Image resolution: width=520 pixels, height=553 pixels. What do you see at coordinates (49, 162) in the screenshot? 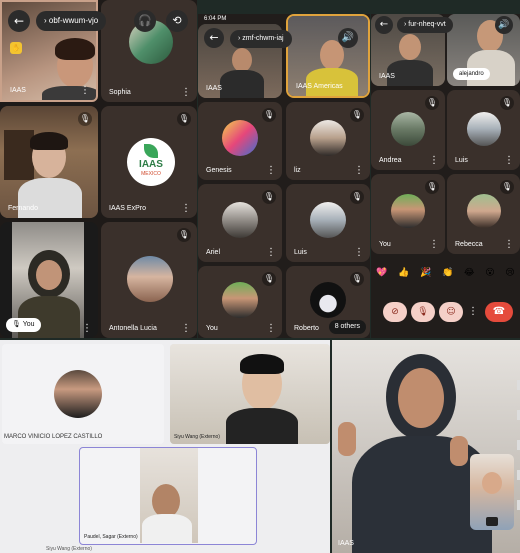
I see `tile-fernando: Fernando 🎙` at bounding box center [49, 162].